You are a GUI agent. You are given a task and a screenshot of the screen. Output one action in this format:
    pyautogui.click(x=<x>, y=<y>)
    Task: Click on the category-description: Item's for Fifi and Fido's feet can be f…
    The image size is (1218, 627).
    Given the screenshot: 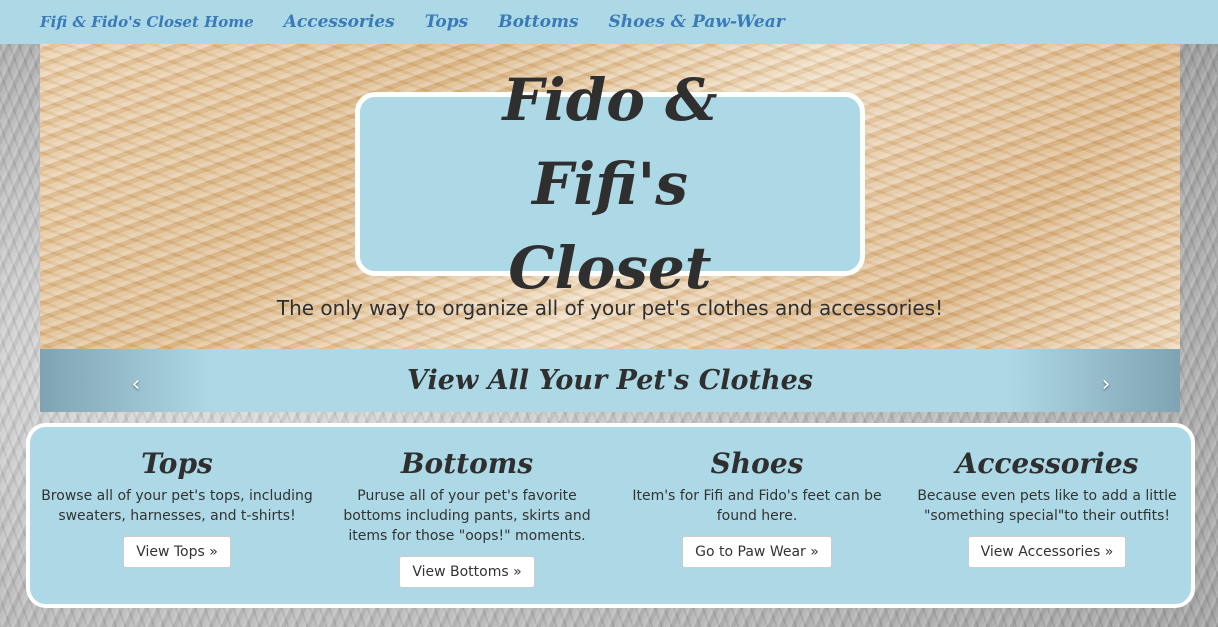 What is the action you would take?
    pyautogui.click(x=757, y=506)
    